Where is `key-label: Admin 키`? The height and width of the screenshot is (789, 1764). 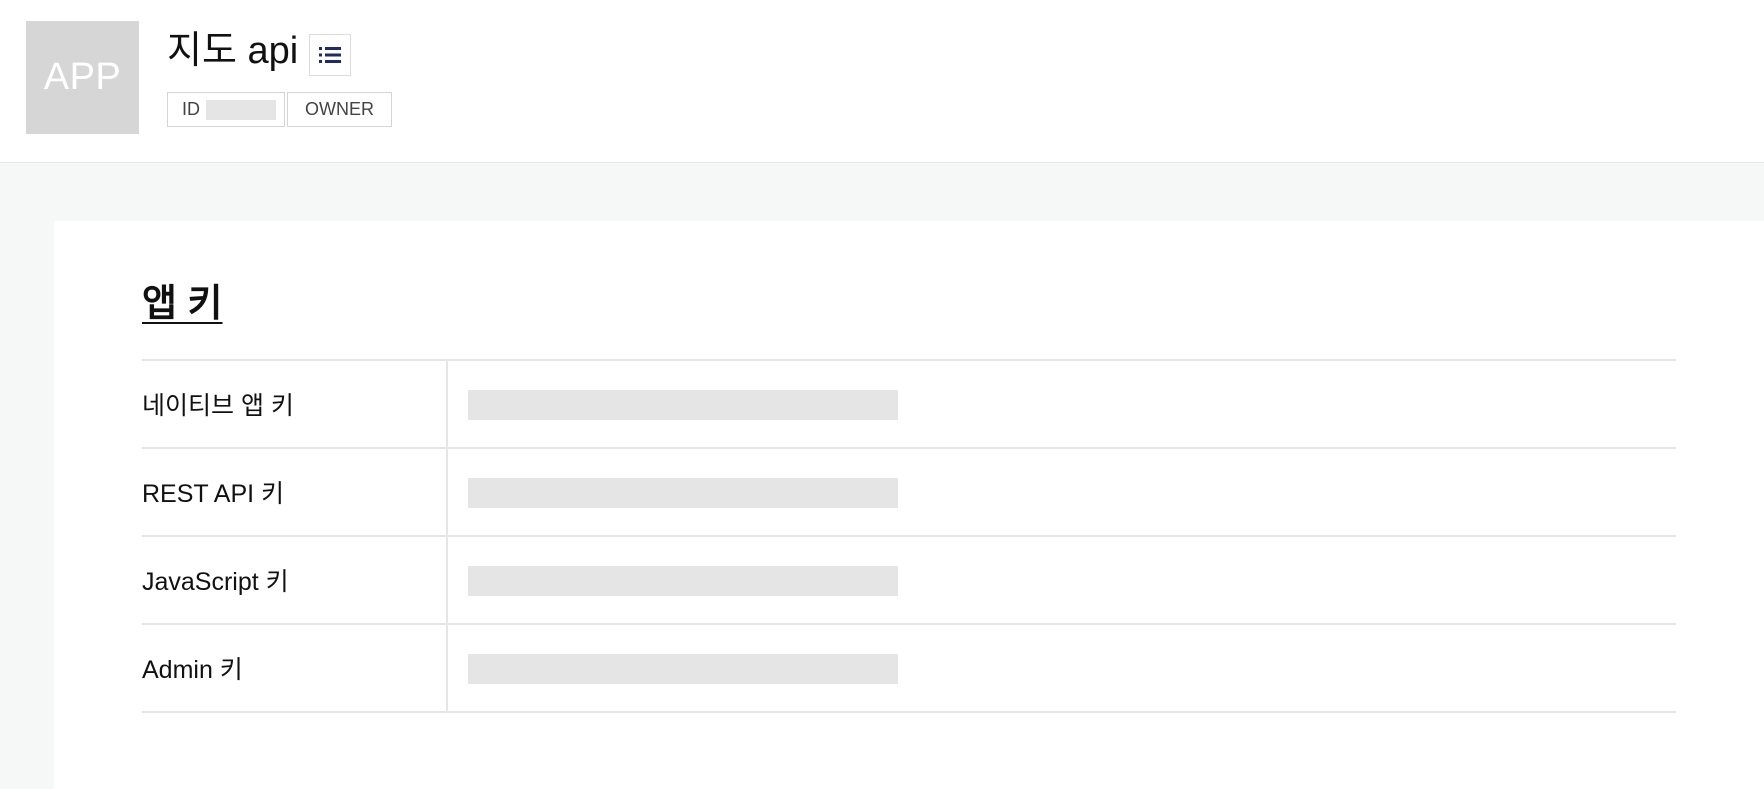
key-label: Admin 키 is located at coordinates (295, 668).